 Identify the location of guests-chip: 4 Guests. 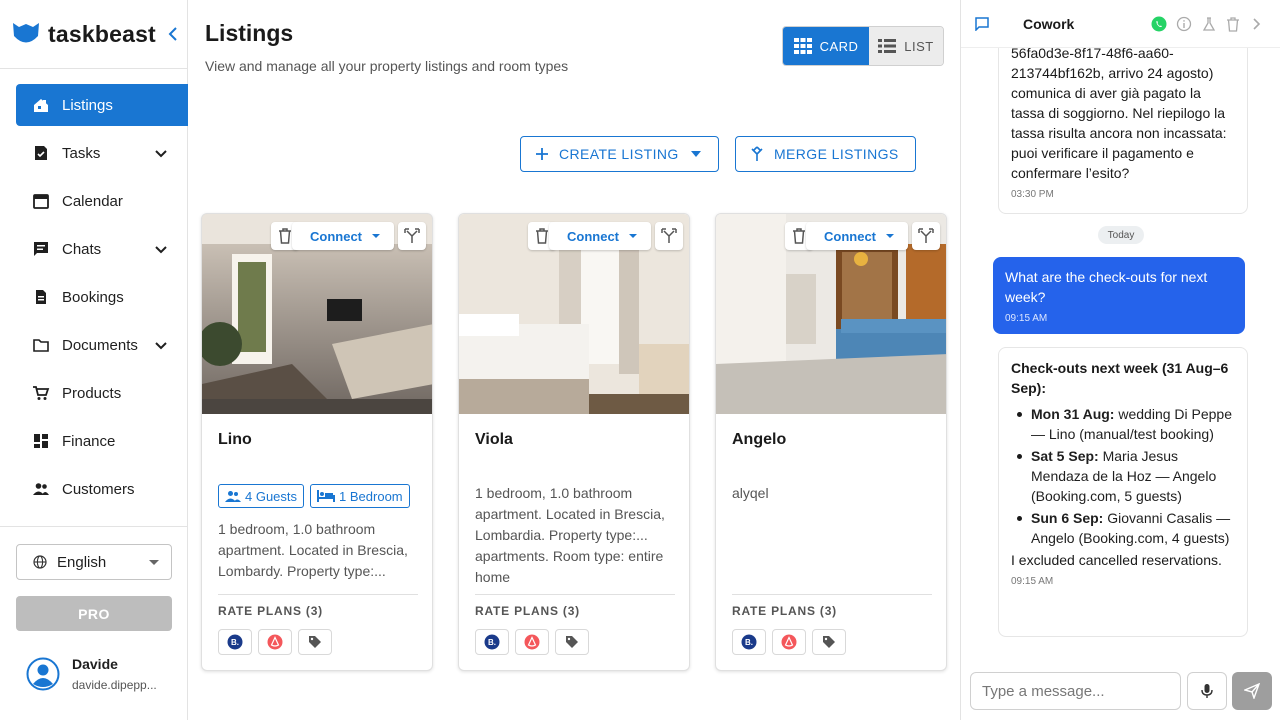
(261, 496).